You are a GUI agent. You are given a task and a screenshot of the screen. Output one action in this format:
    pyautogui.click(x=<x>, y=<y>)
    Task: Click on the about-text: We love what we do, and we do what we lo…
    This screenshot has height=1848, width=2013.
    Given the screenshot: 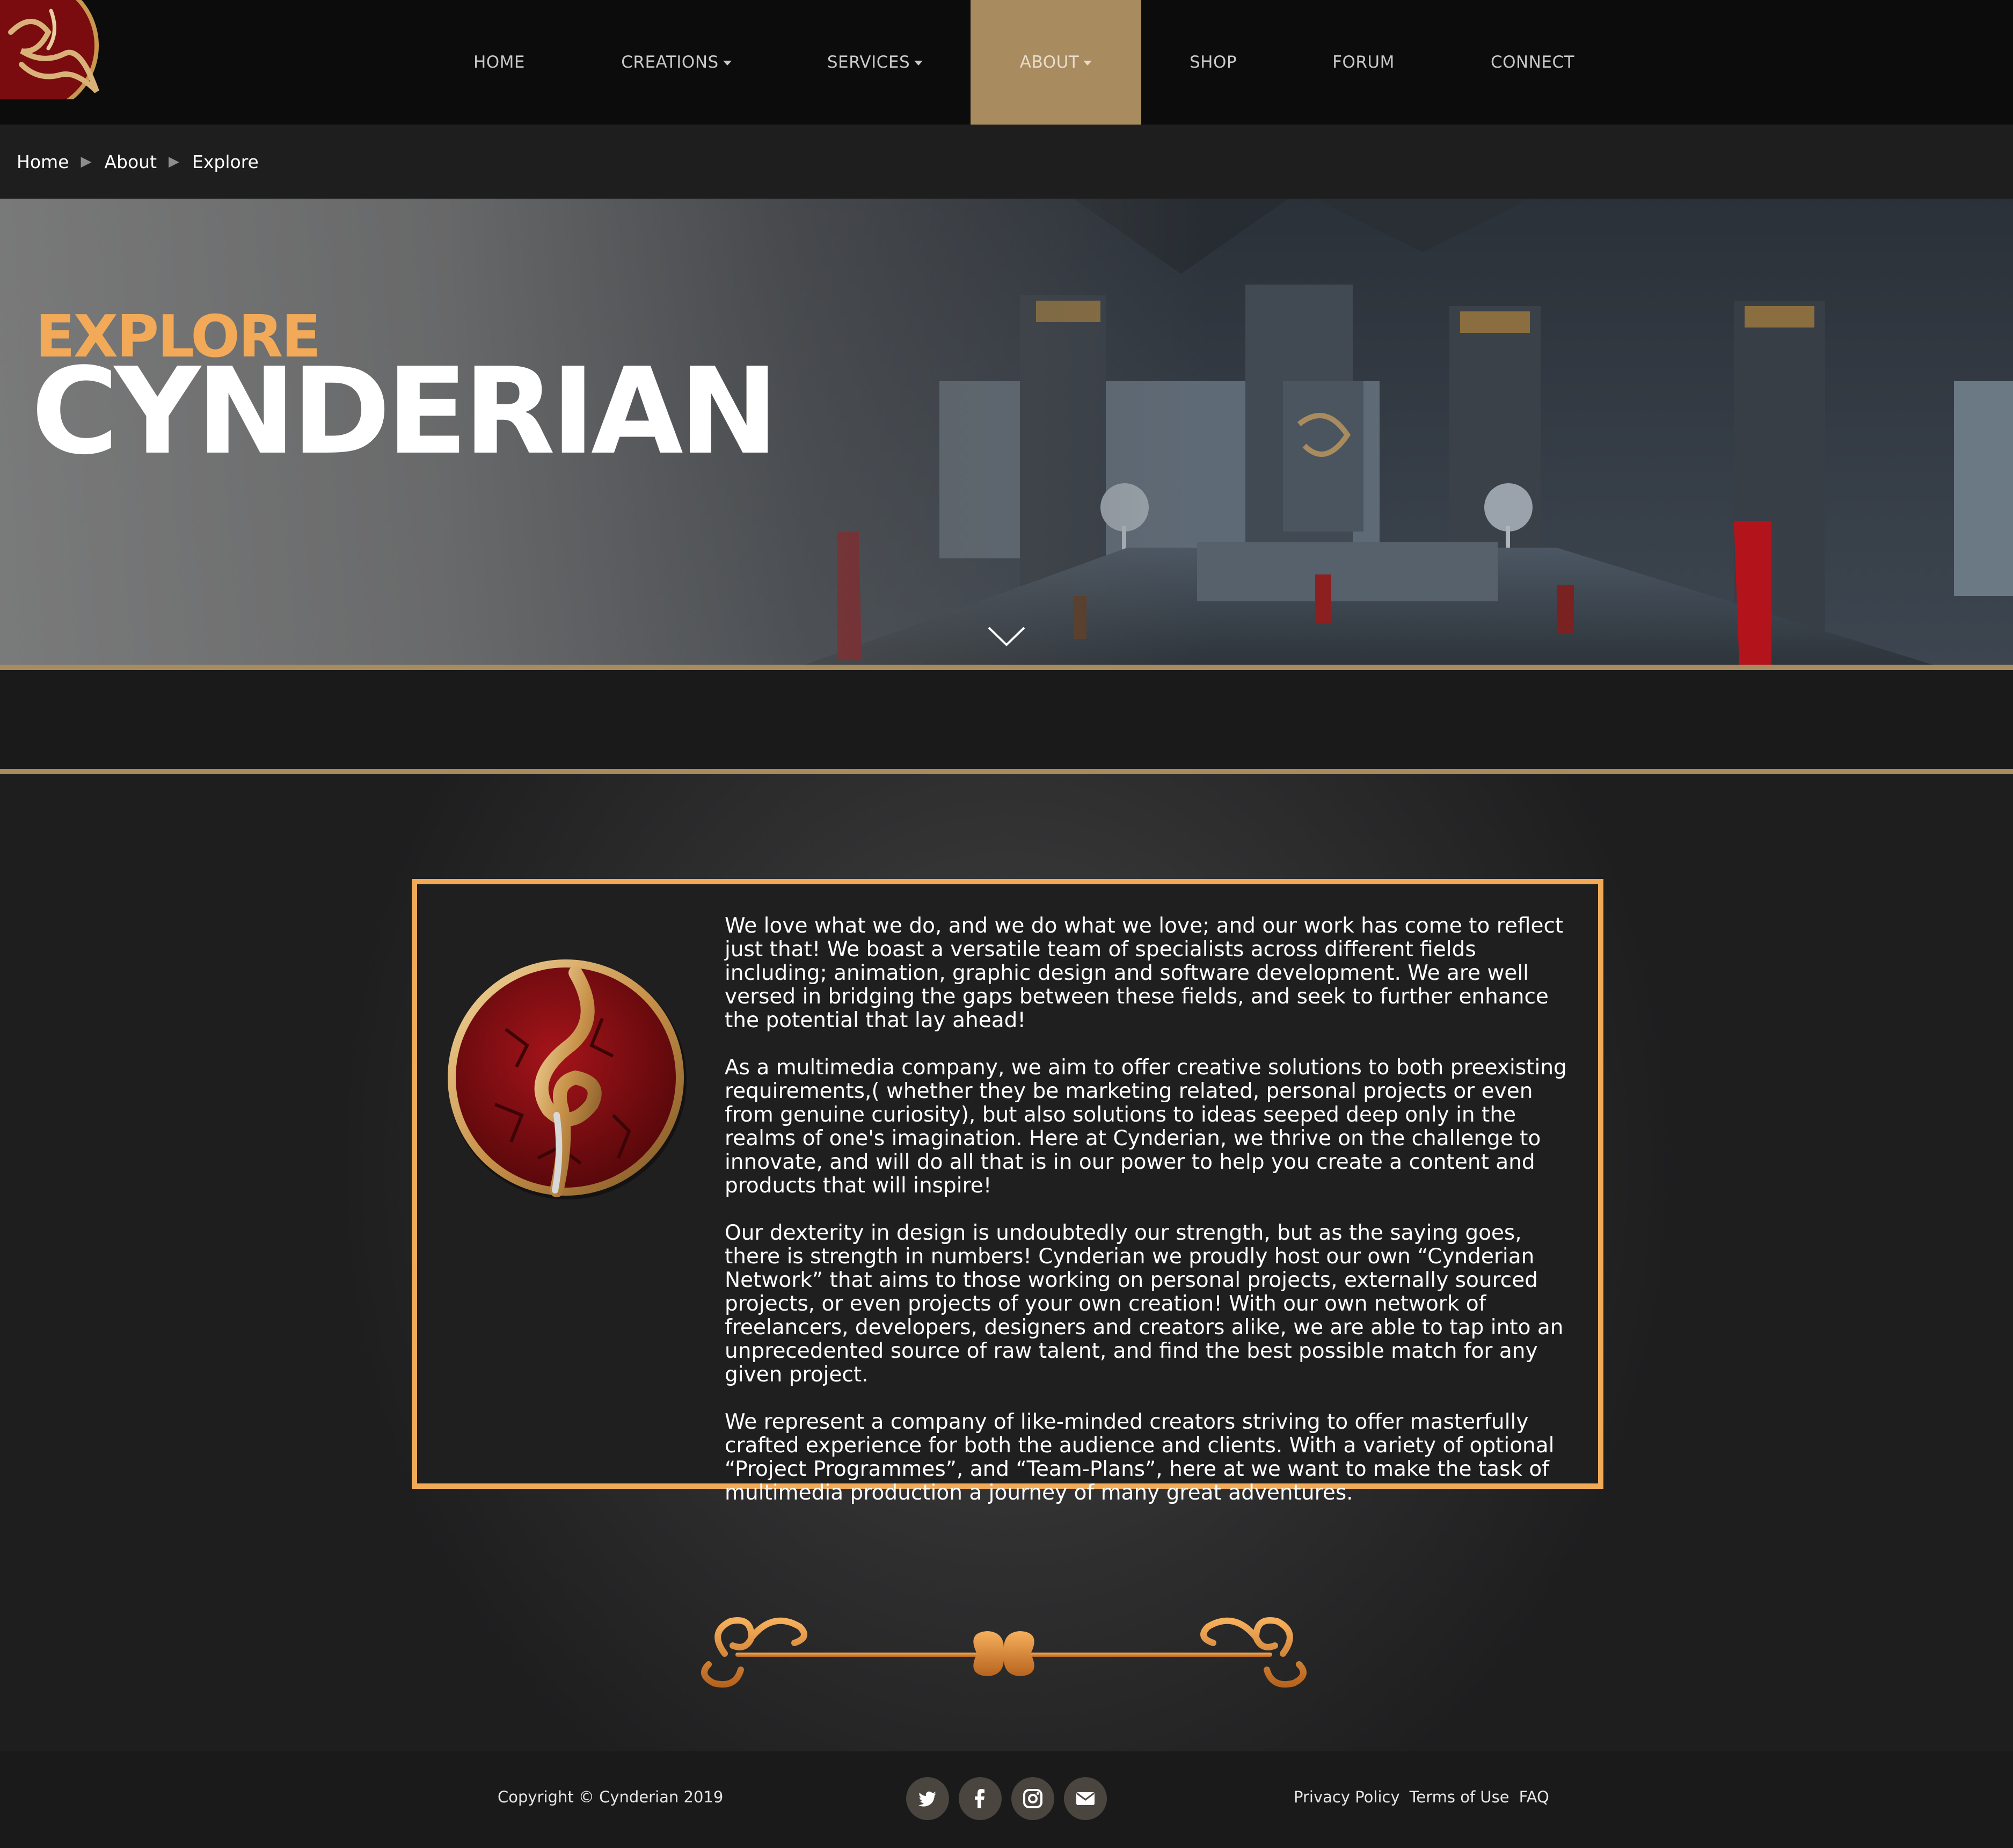 What is the action you would take?
    pyautogui.click(x=1152, y=1221)
    